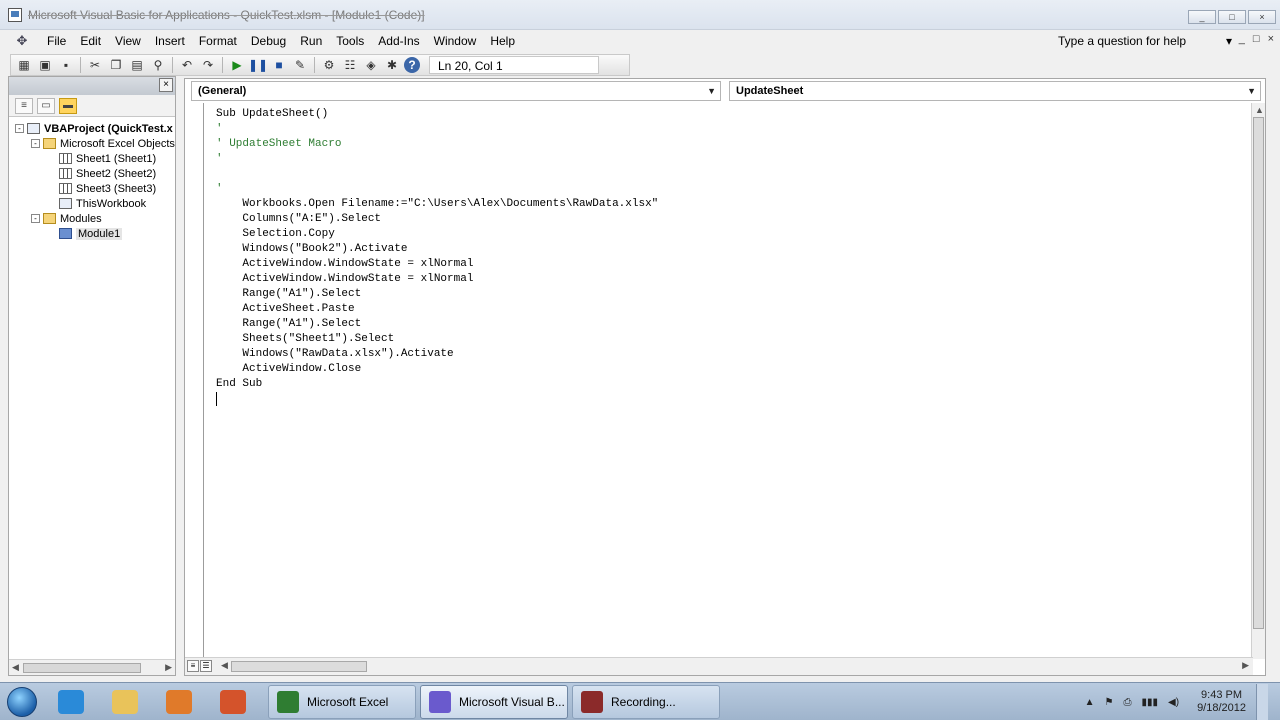  What do you see at coordinates (208, 65) in the screenshot?
I see `redo-icon: ↷` at bounding box center [208, 65].